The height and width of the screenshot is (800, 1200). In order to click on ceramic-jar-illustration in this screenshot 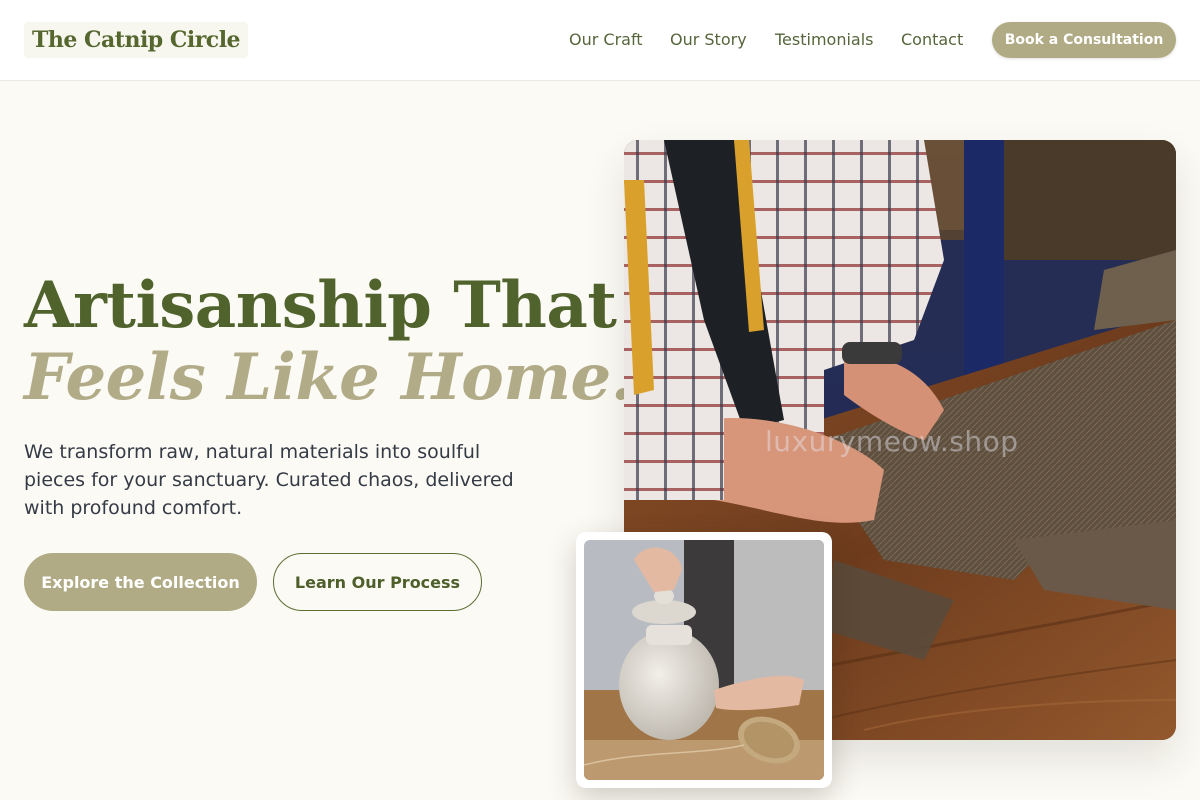, I will do `click(704, 660)`.